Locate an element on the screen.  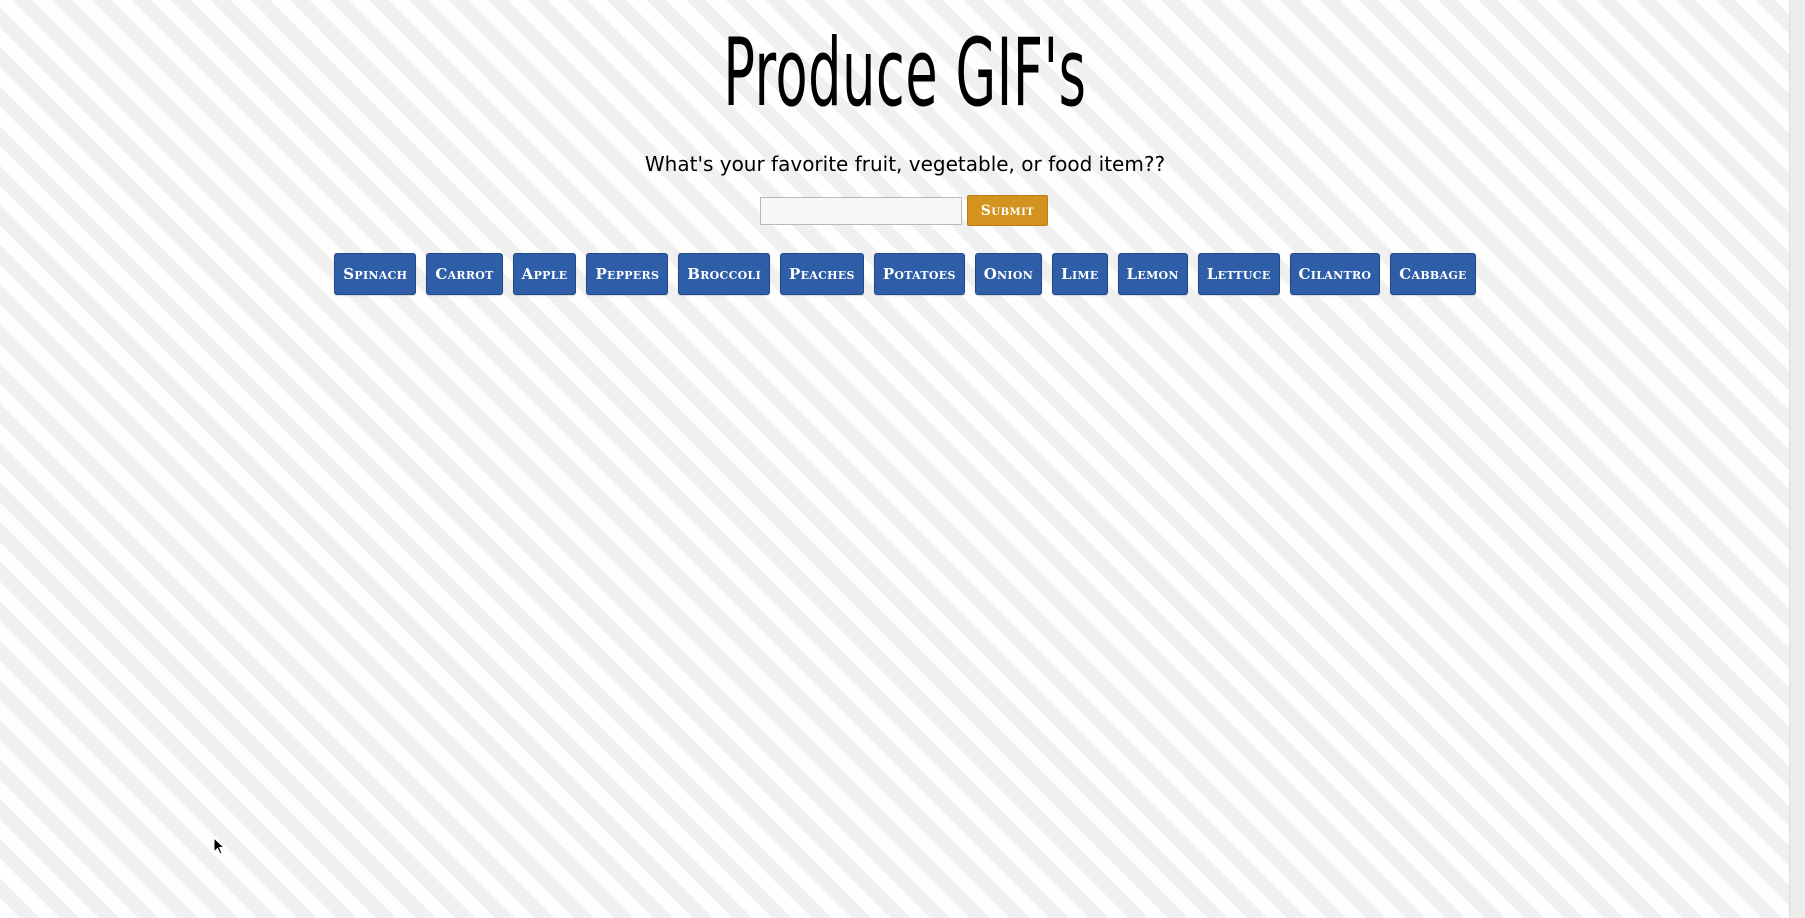
produce-button-cilantro: Cilantro is located at coordinates (1335, 274).